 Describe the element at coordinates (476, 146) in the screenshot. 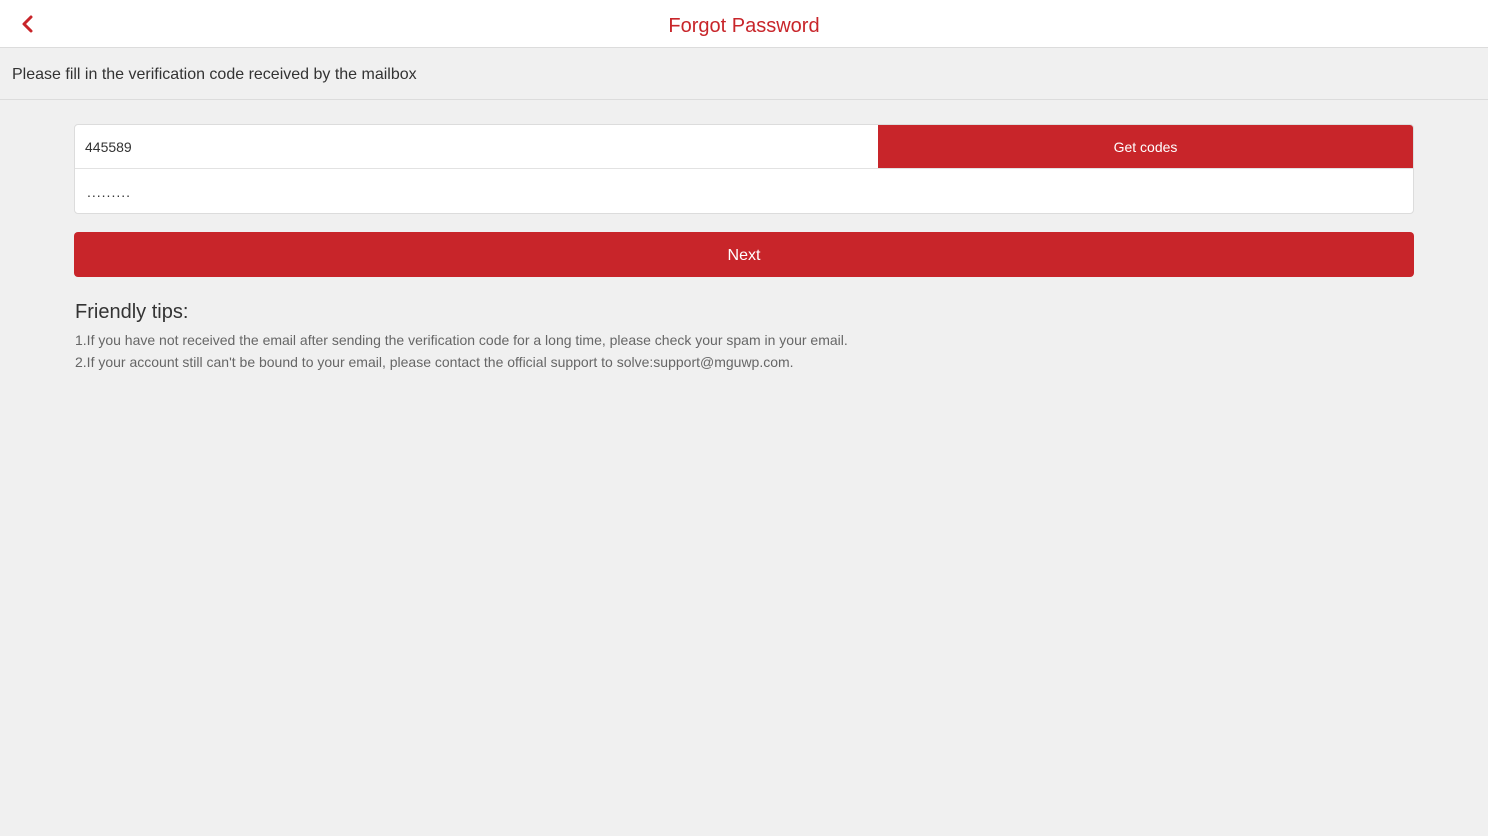

I see `verification-code-input` at that location.